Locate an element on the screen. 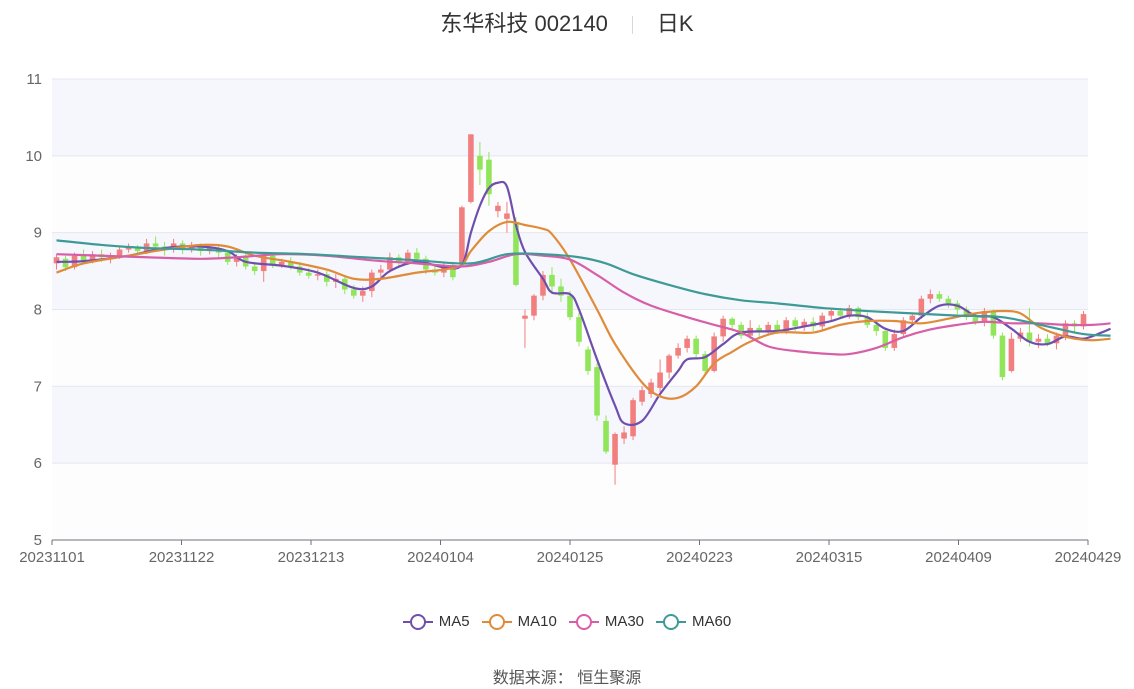  x-tick-label: 20240409 is located at coordinates (958, 557).